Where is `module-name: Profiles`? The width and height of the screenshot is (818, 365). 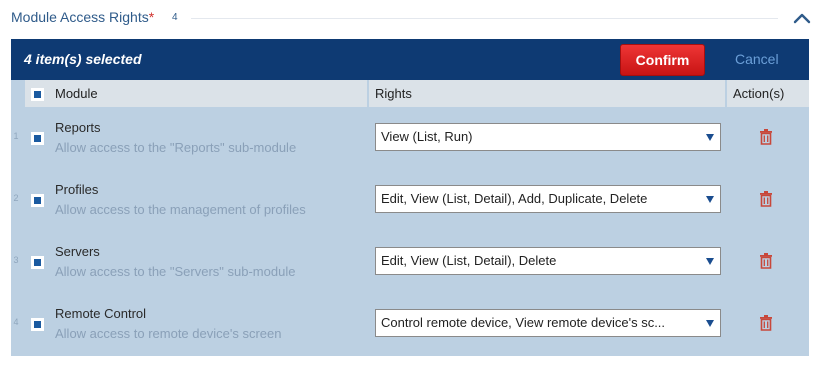
module-name: Profiles is located at coordinates (77, 189).